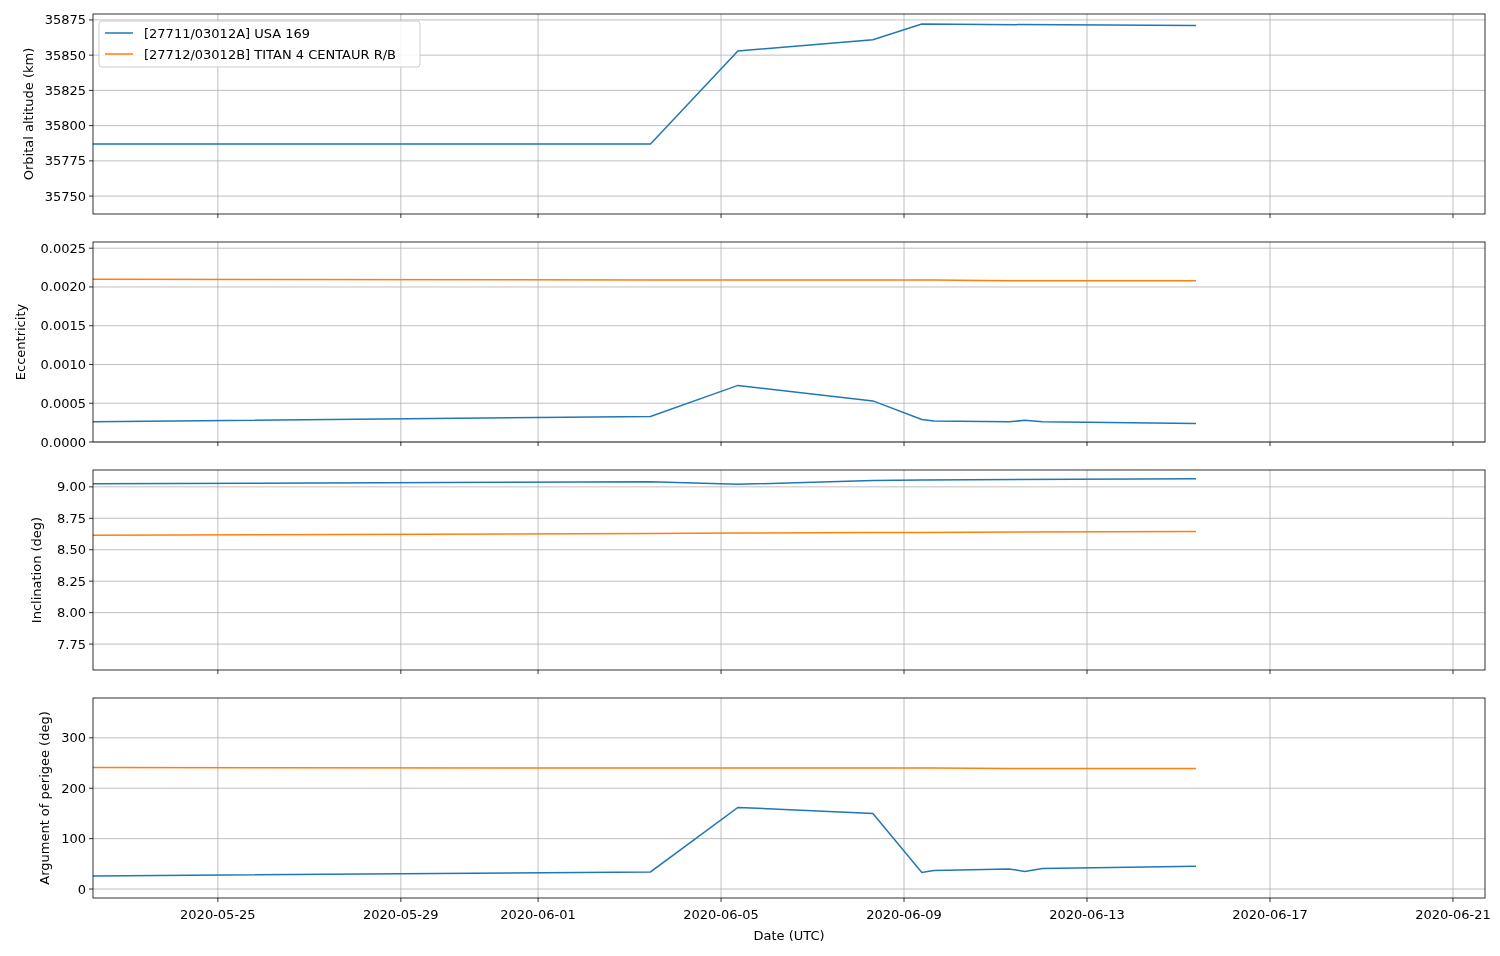  What do you see at coordinates (904, 914) in the screenshot?
I see `x-tick-label: 2020-06-09` at bounding box center [904, 914].